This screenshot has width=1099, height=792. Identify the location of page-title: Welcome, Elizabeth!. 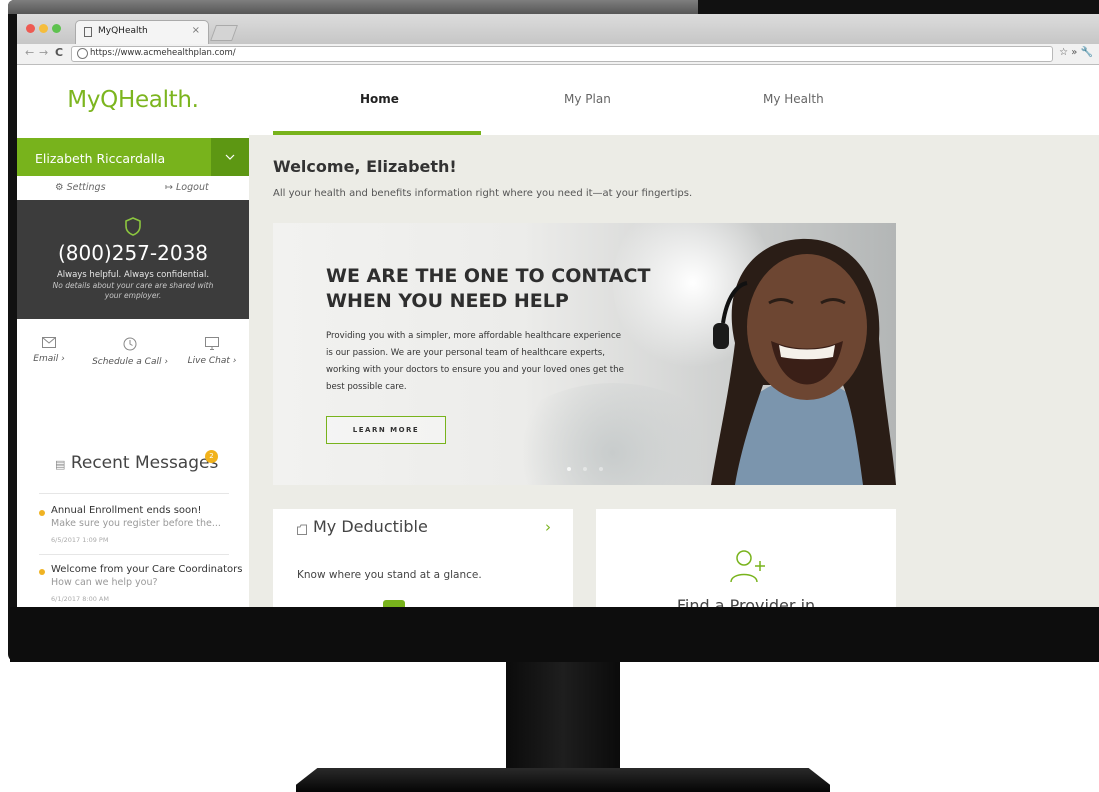
(365, 166).